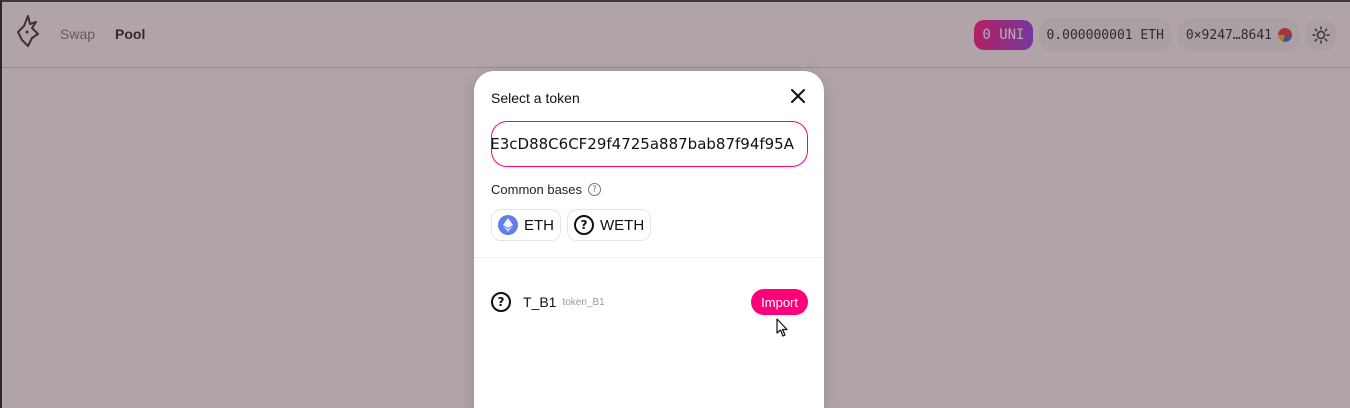  I want to click on token-symbol: T_B1, so click(540, 302).